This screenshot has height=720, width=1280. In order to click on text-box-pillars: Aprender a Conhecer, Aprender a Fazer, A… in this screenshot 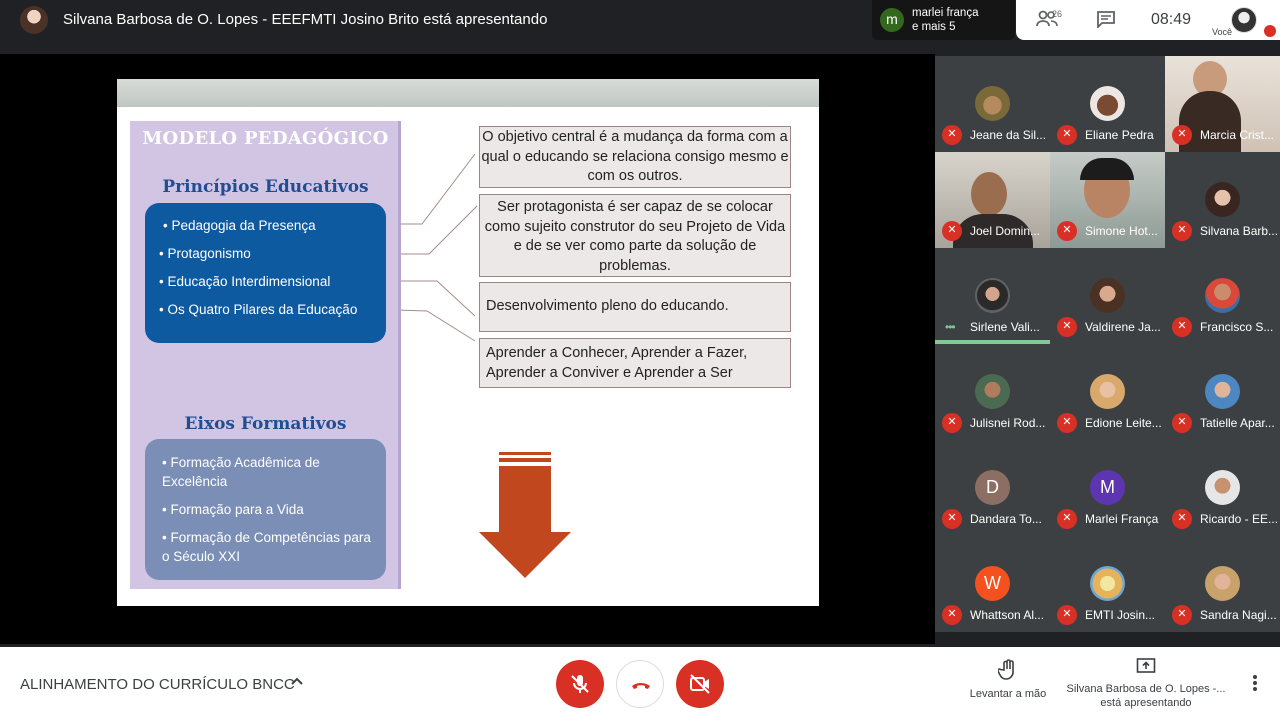, I will do `click(635, 363)`.